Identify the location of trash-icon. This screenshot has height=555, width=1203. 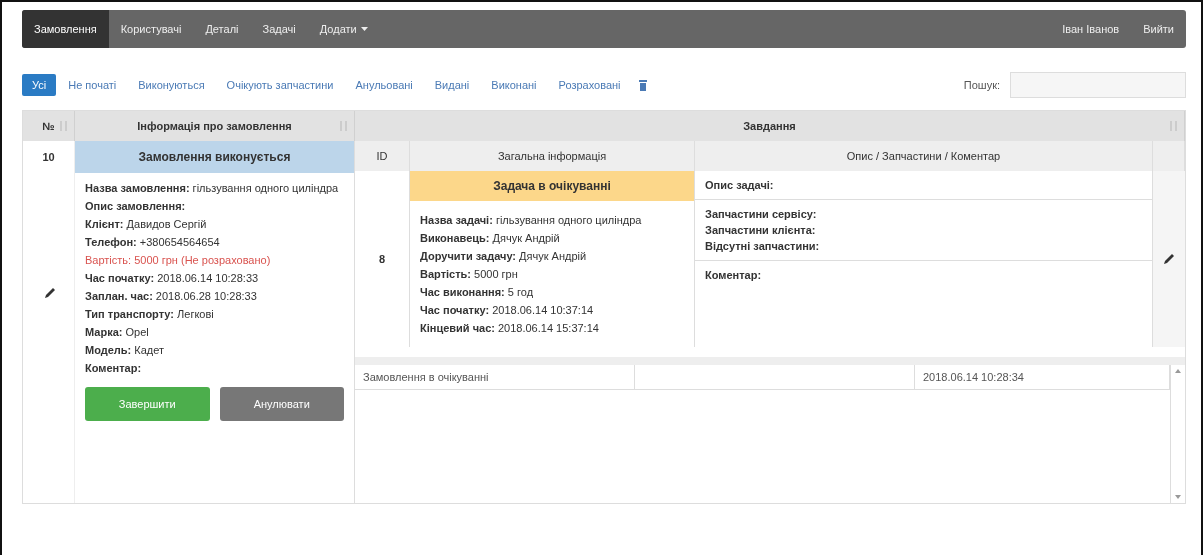
(642, 85).